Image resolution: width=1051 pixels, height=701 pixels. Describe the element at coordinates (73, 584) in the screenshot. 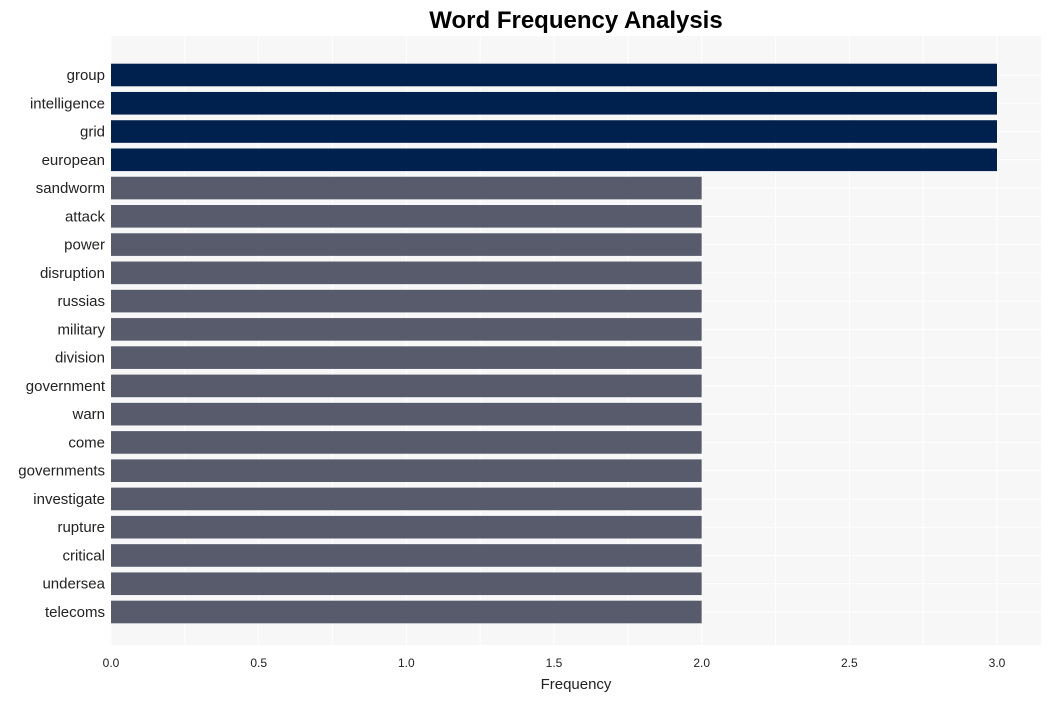

I see `y-tick-label: undersea` at that location.